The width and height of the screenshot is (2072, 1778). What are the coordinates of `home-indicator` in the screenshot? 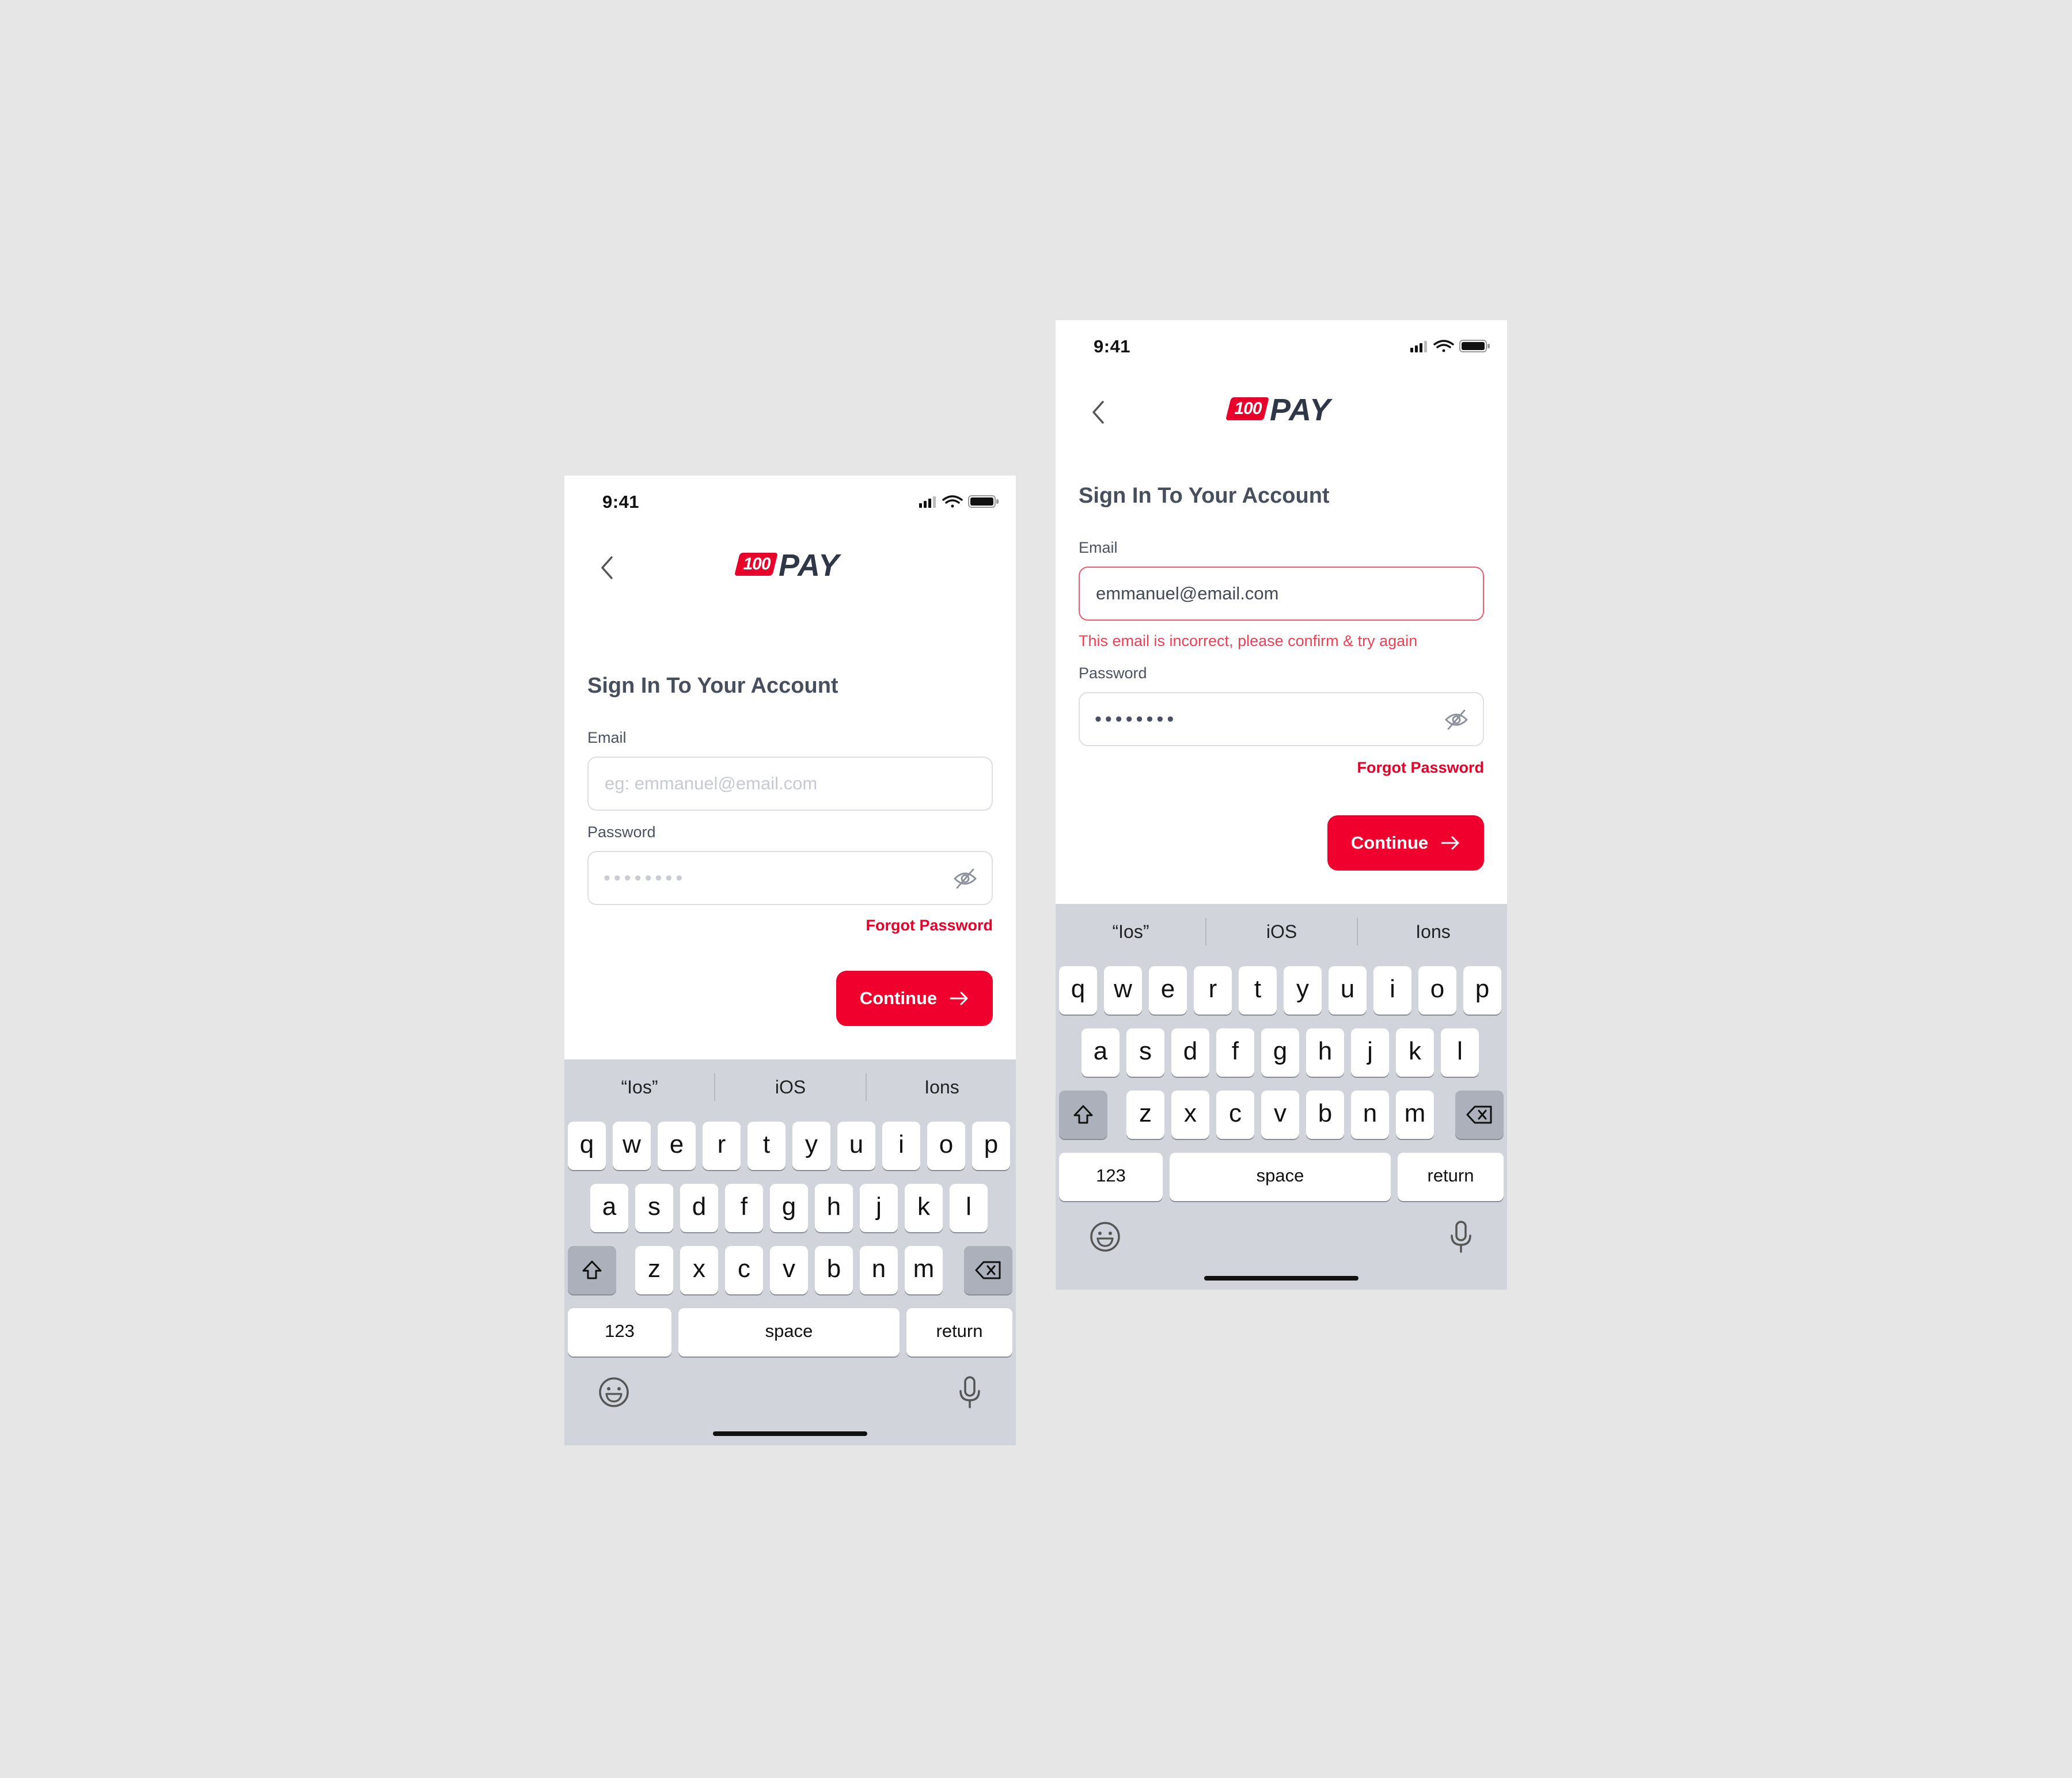 It's located at (1281, 1278).